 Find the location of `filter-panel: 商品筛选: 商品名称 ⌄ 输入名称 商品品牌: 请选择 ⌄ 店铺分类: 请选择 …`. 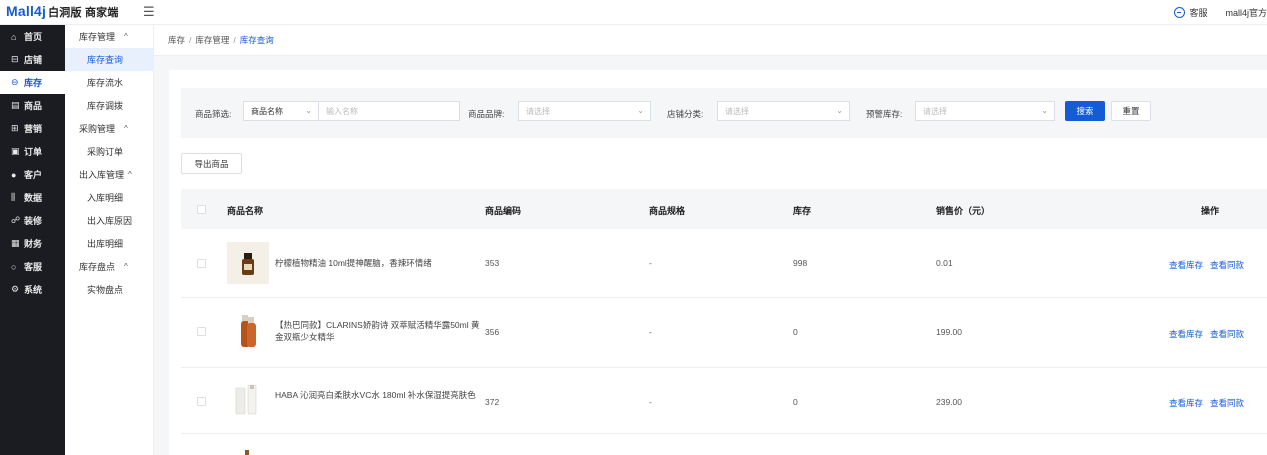

filter-panel: 商品筛选: 商品名称 ⌄ 输入名称 商品品牌: 请选择 ⌄ 店铺分类: 请选择 … is located at coordinates (724, 113).